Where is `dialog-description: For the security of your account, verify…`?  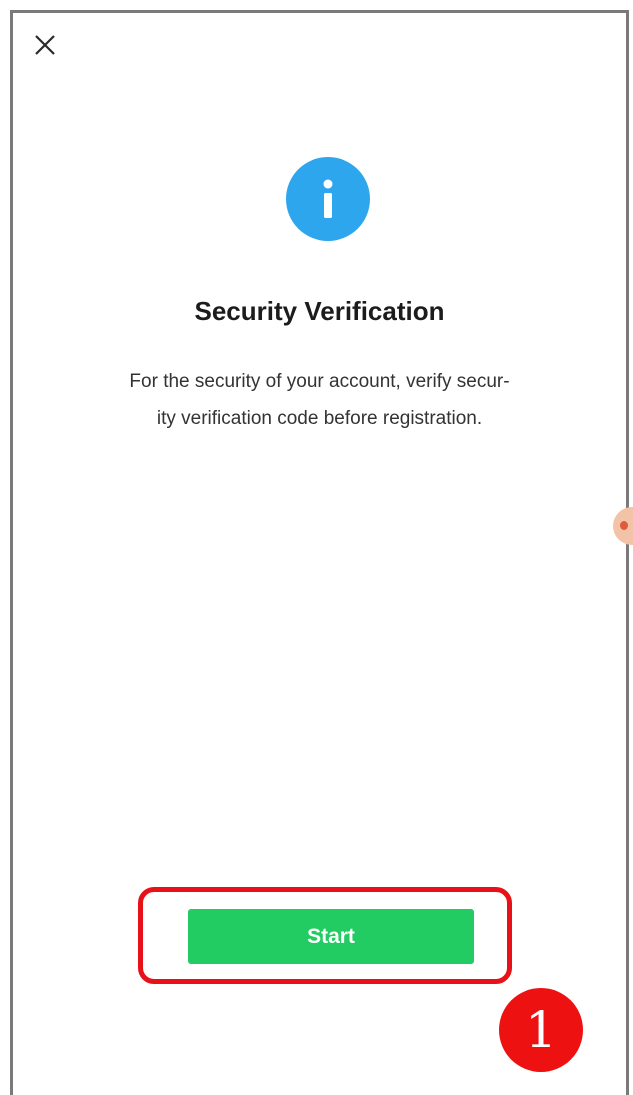 dialog-description: For the security of your account, verify… is located at coordinates (319, 400).